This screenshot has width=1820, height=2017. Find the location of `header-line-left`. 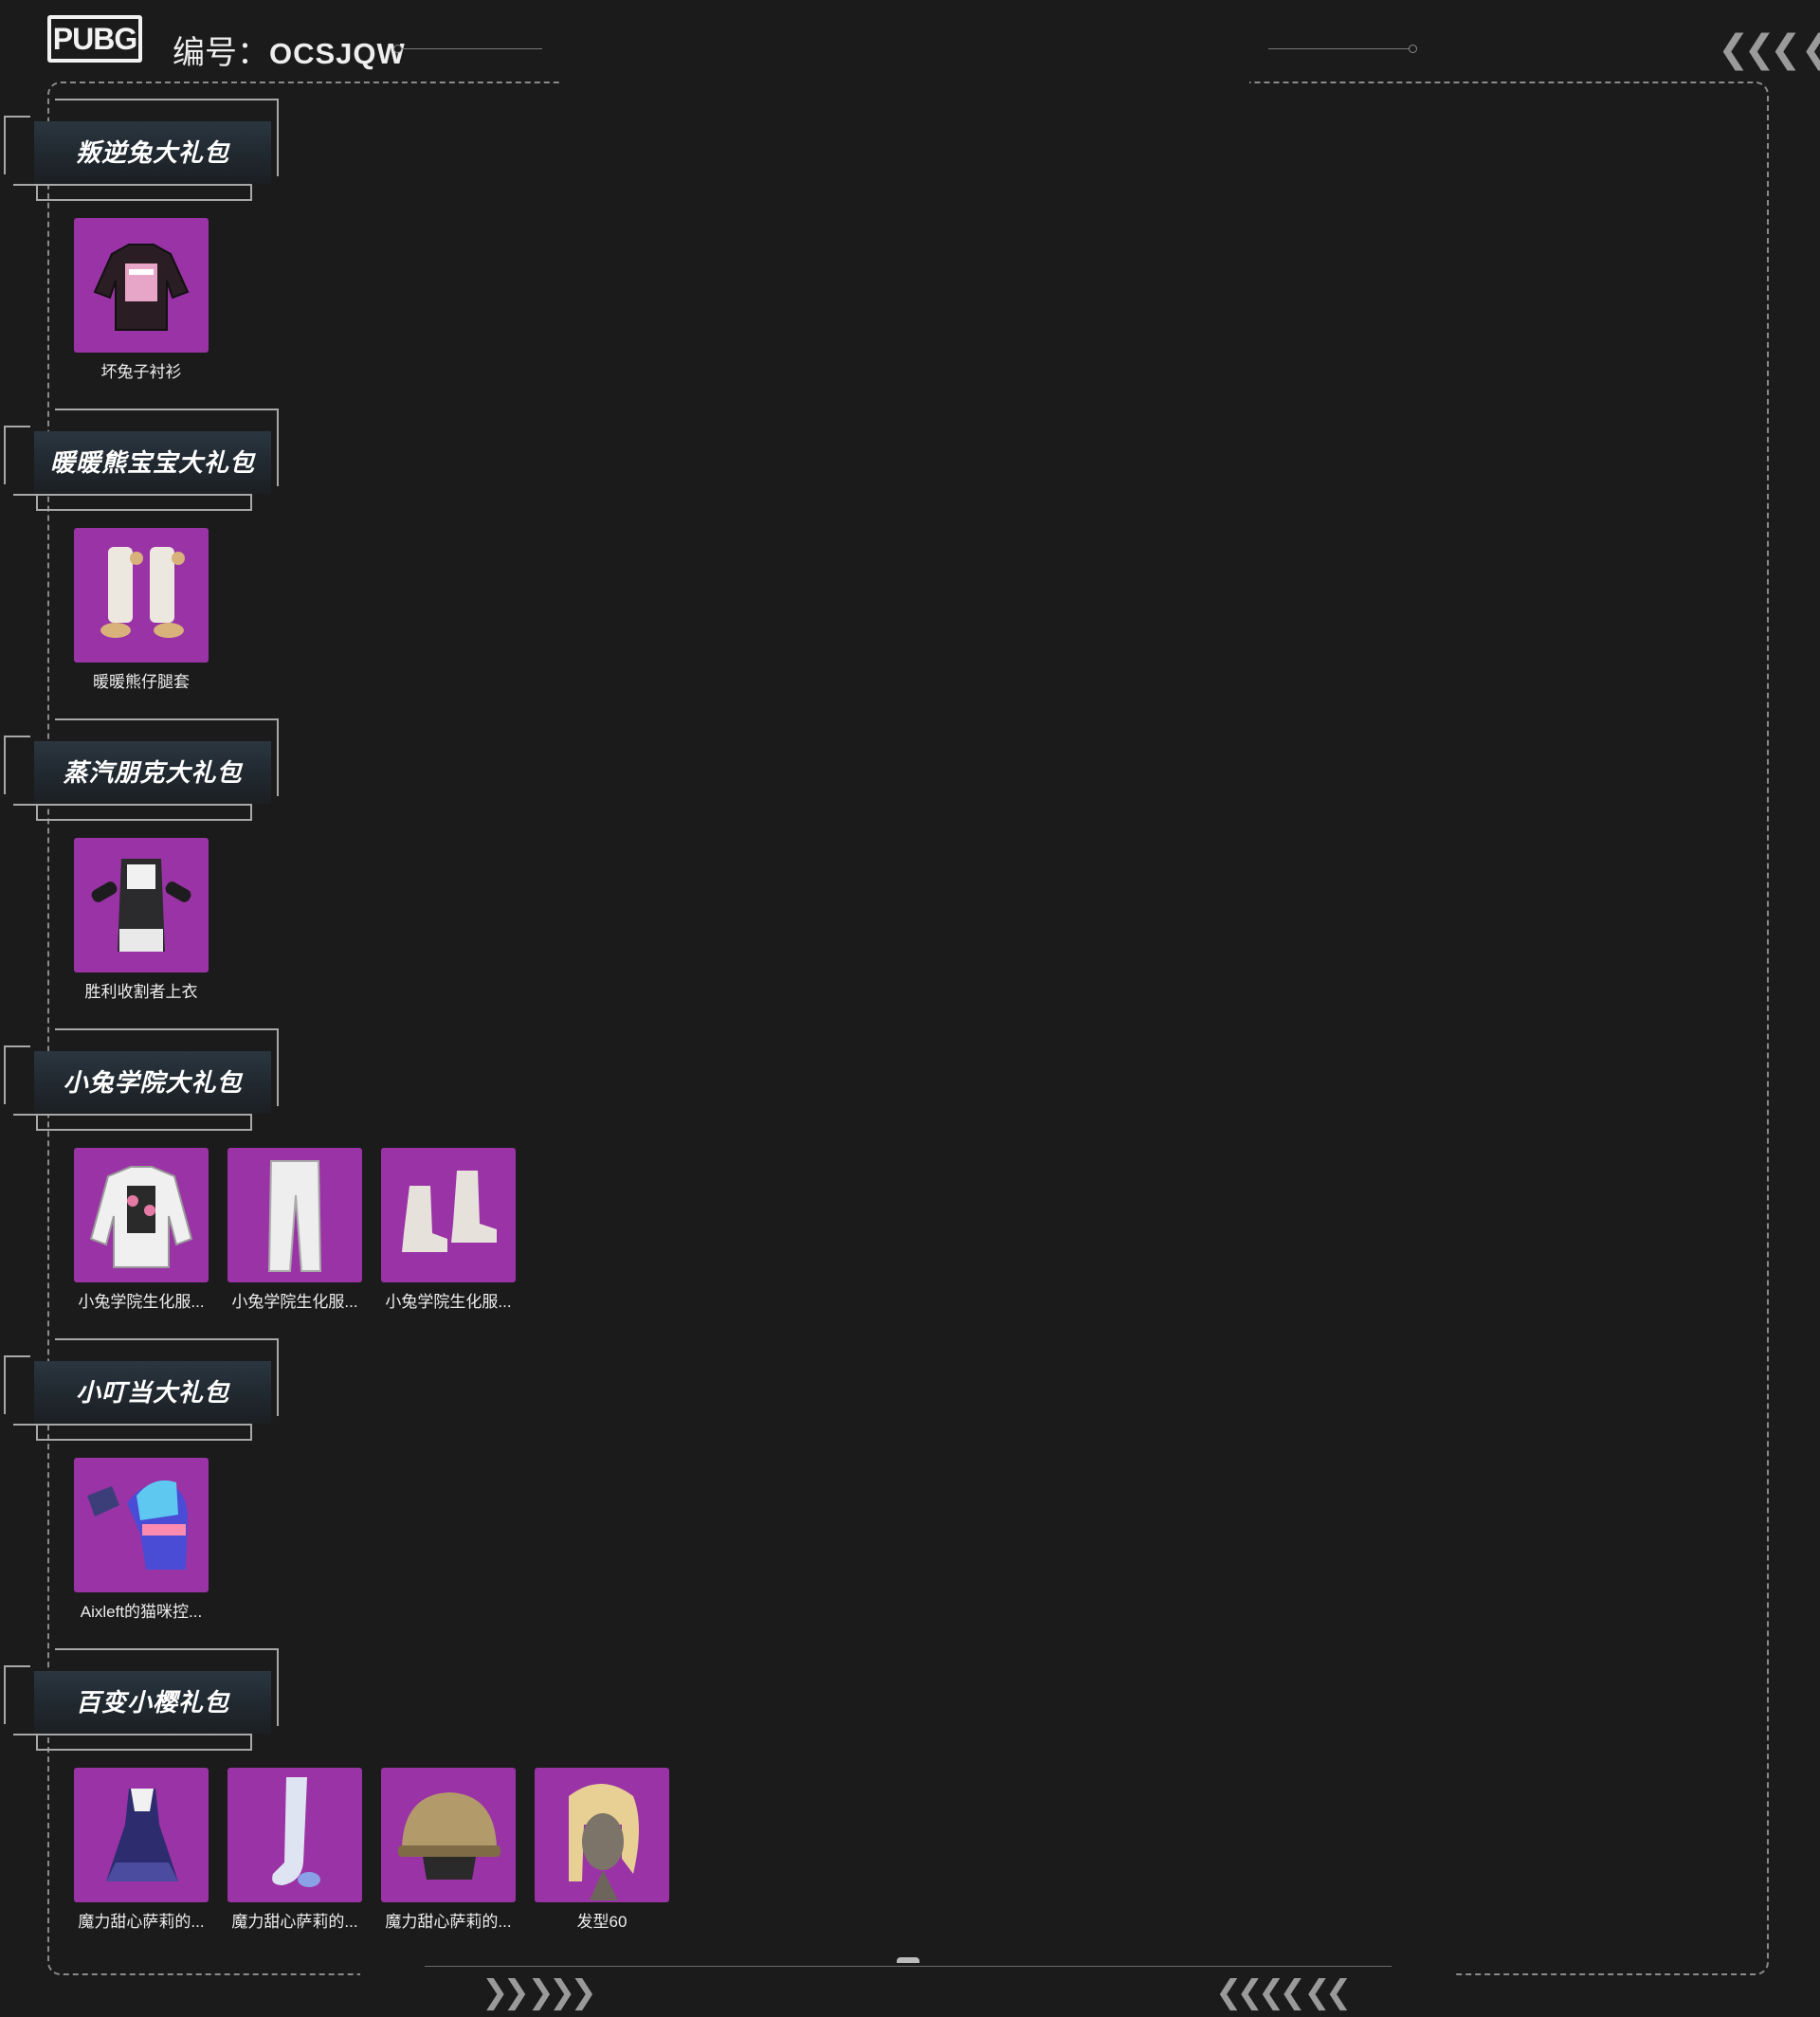

header-line-left is located at coordinates (472, 48).